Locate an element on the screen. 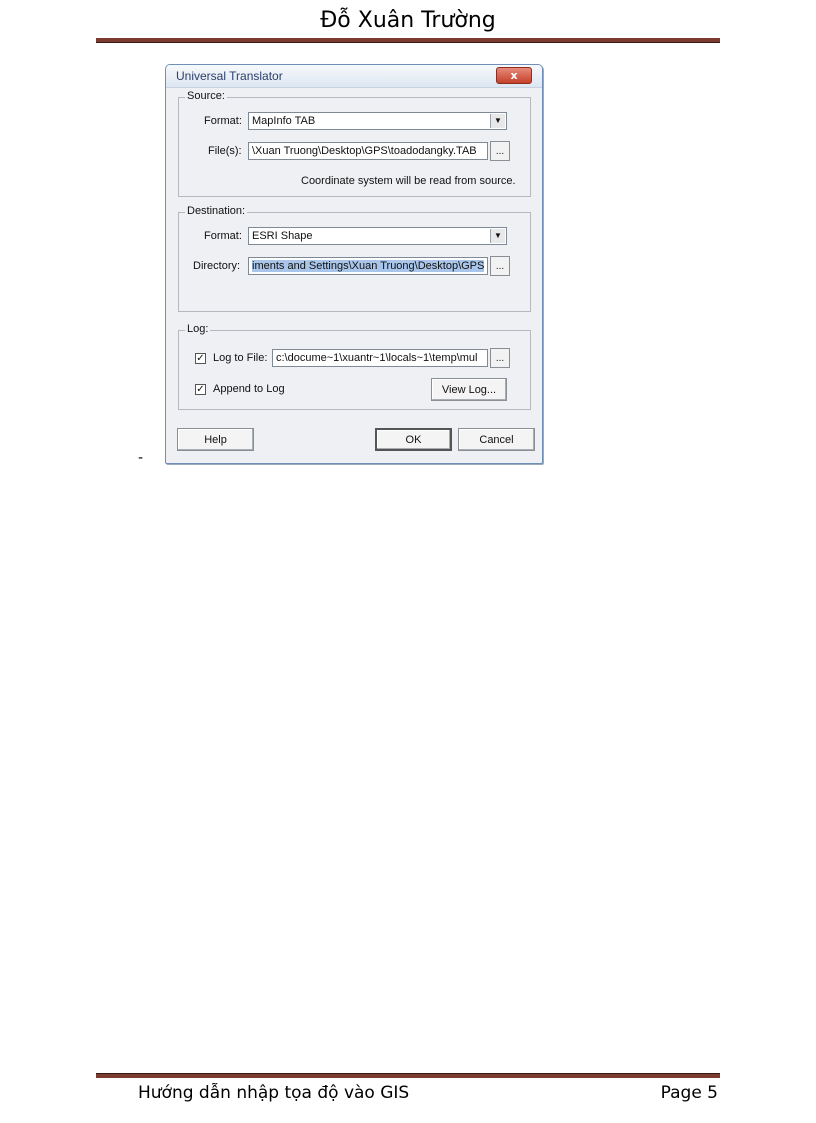  source-group-label: Source: is located at coordinates (206, 96).